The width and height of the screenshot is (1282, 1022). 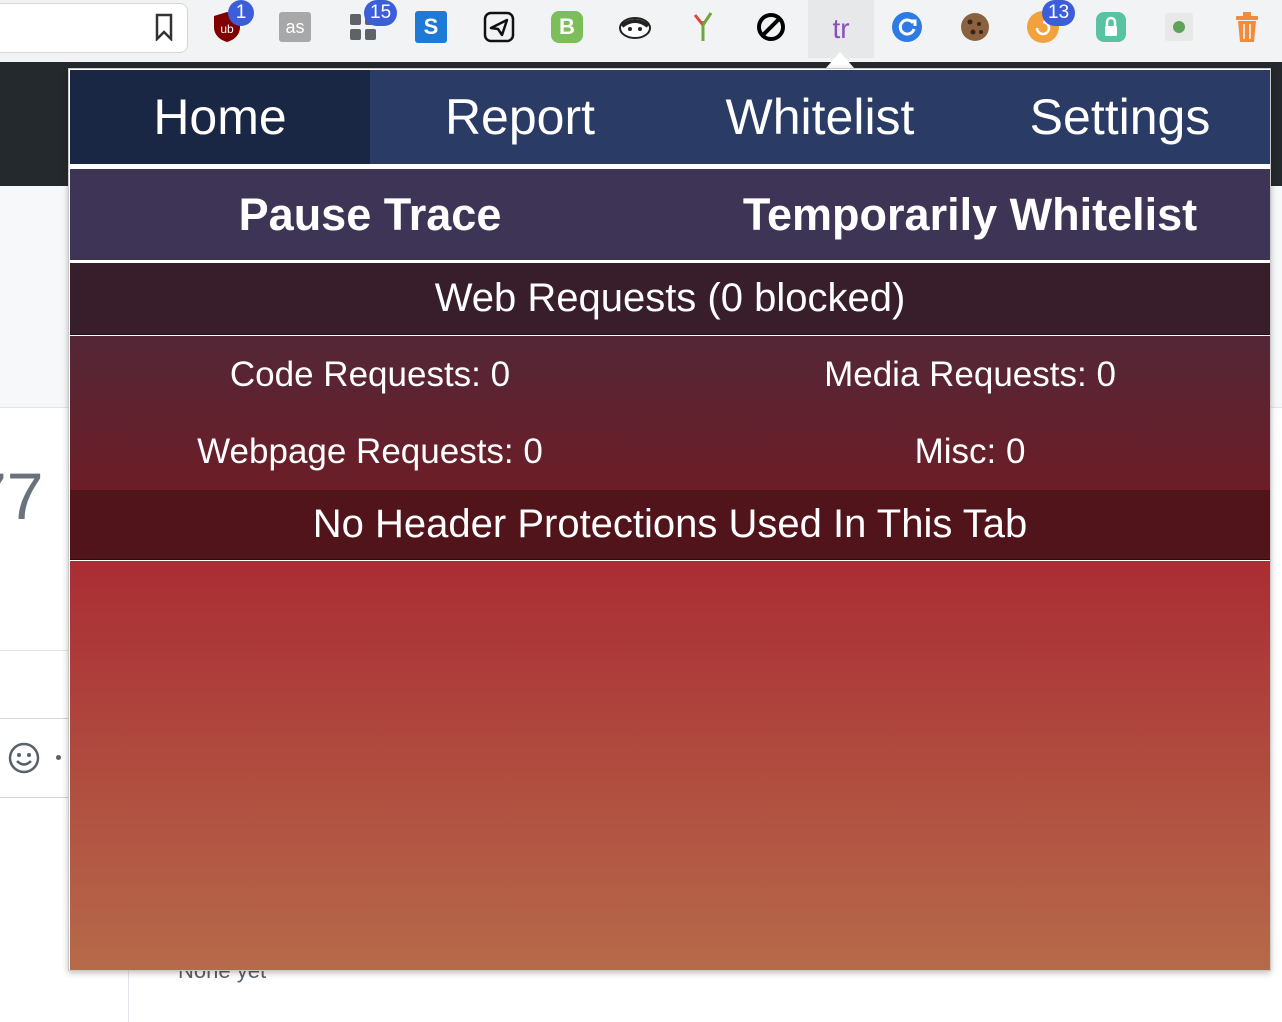 I want to click on code-requests-stat: Code Requests: 0, so click(x=370, y=374).